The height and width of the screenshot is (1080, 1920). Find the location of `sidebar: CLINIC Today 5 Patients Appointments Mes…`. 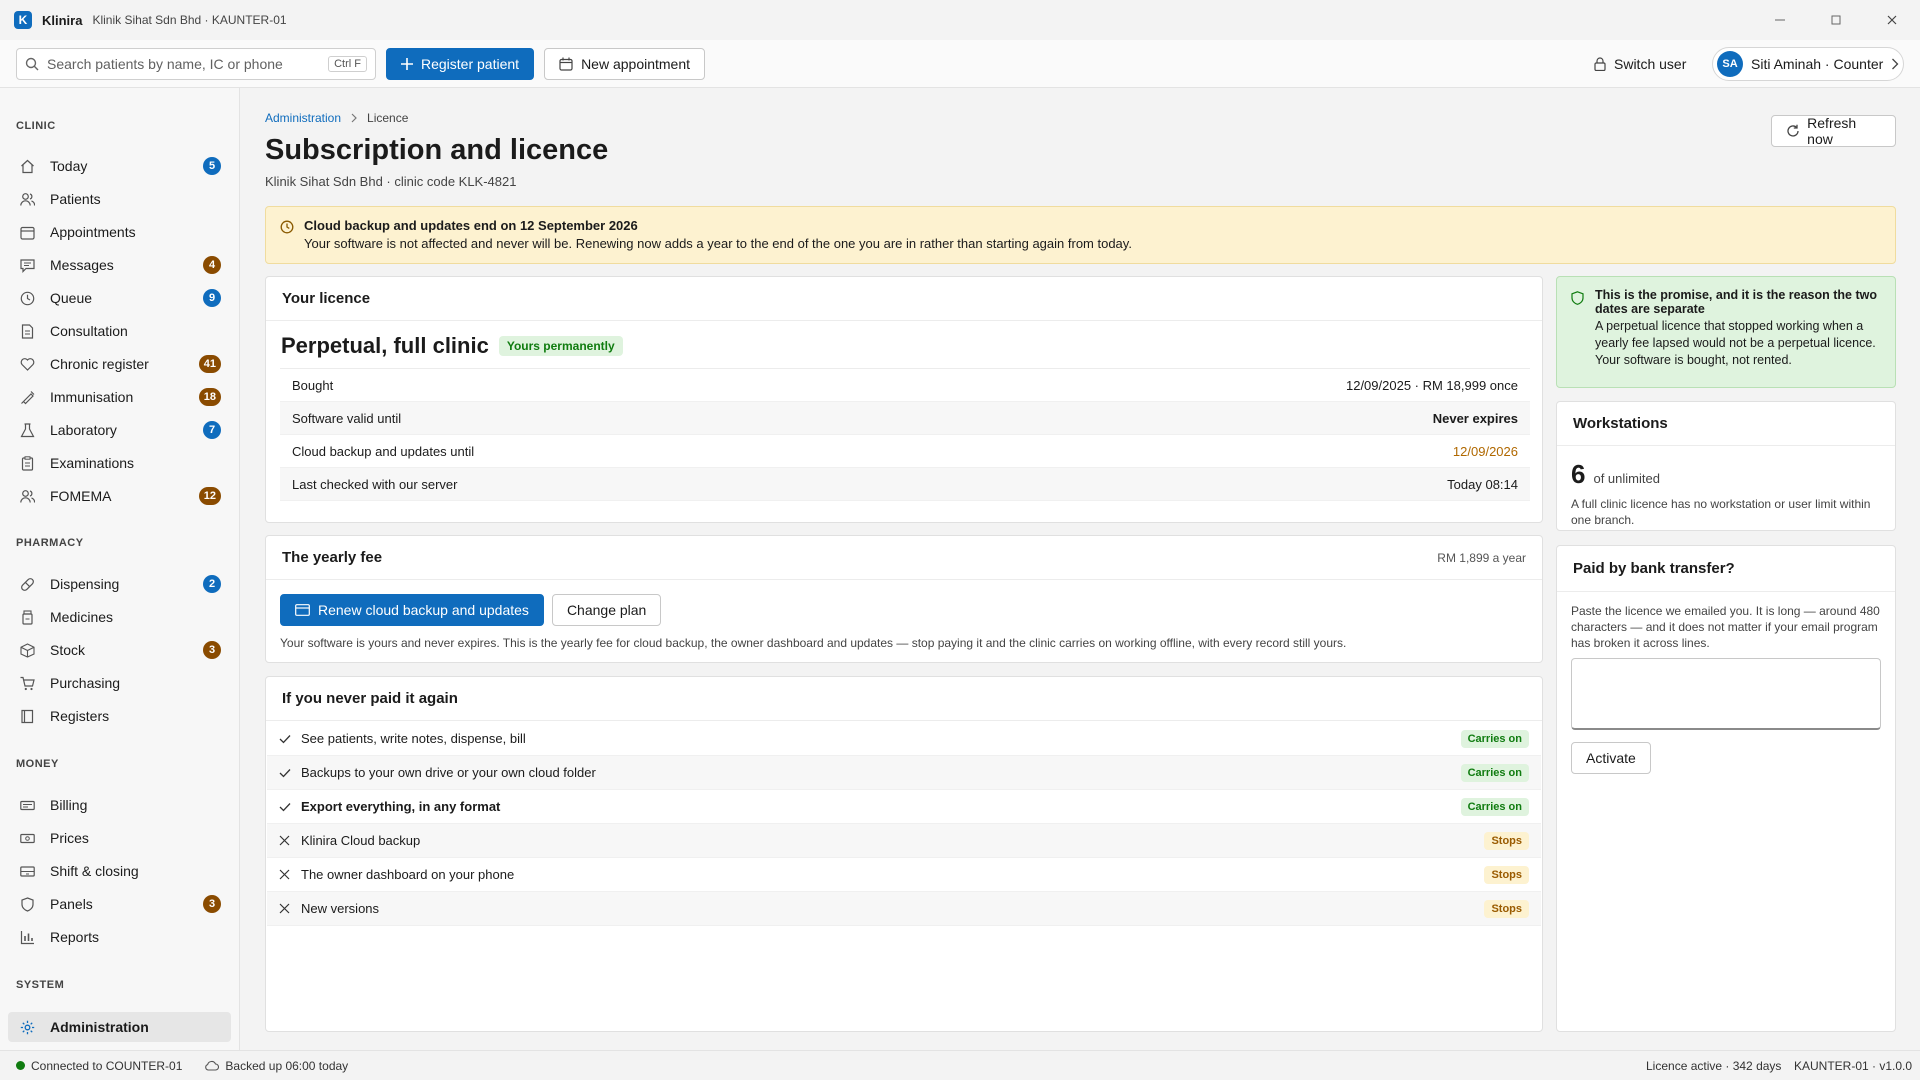

sidebar: CLINIC Today 5 Patients Appointments Mes… is located at coordinates (120, 569).